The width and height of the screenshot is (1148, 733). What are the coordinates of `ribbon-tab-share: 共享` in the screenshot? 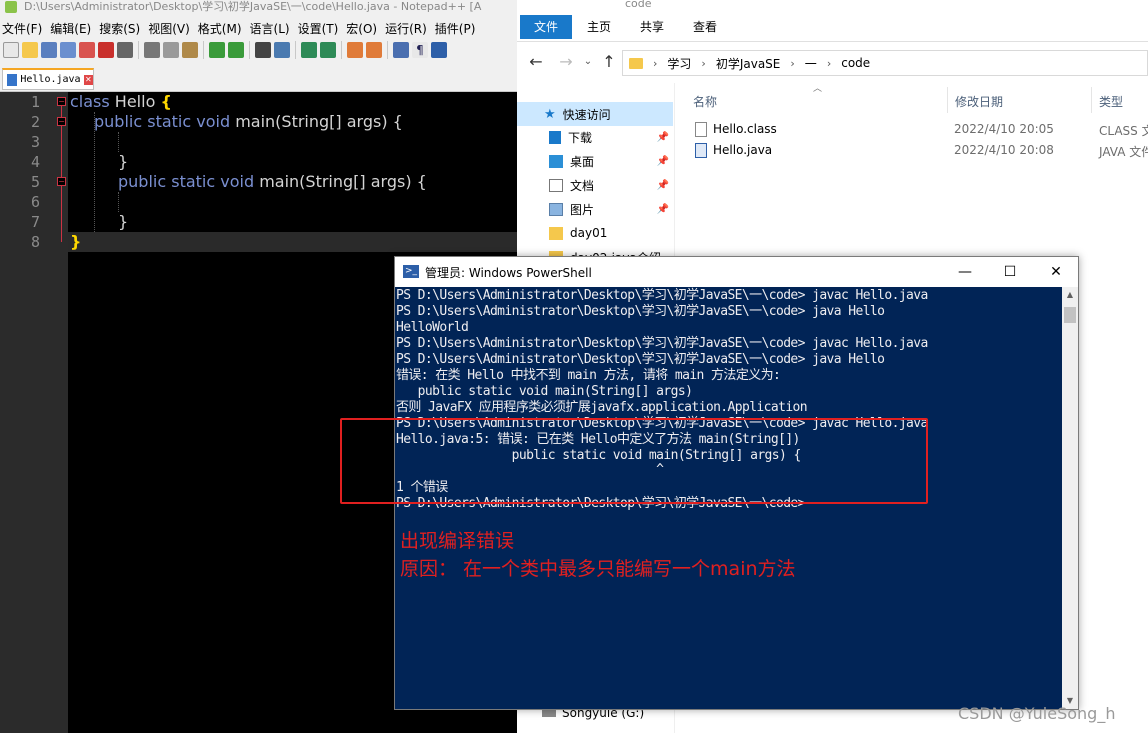 It's located at (652, 27).